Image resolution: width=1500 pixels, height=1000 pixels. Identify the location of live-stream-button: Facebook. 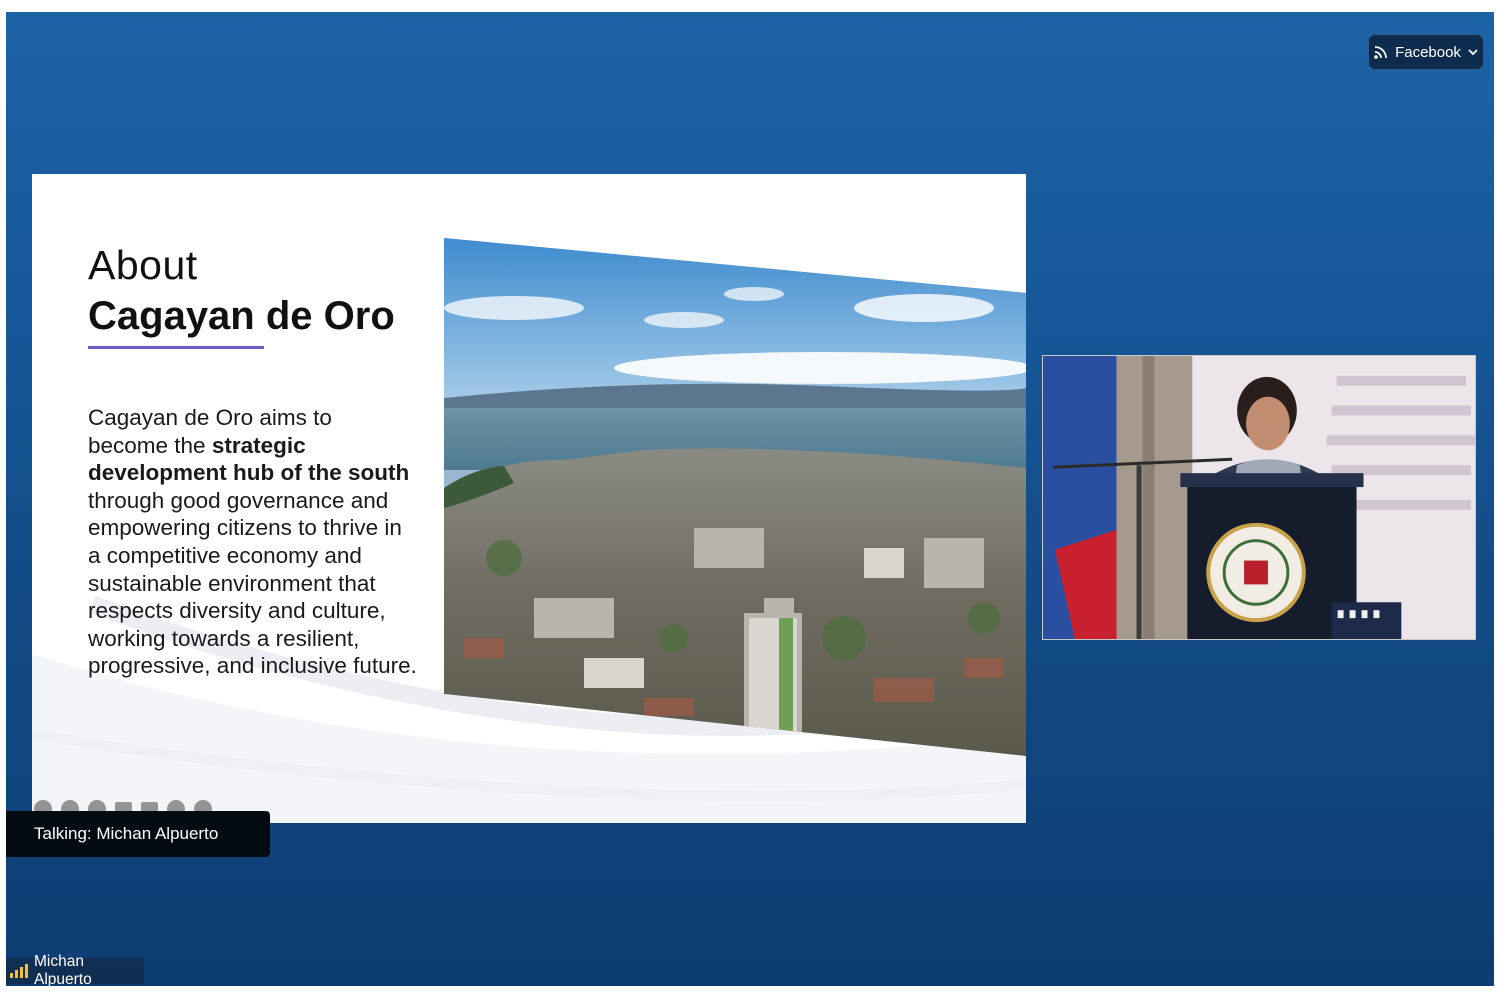
(1426, 52).